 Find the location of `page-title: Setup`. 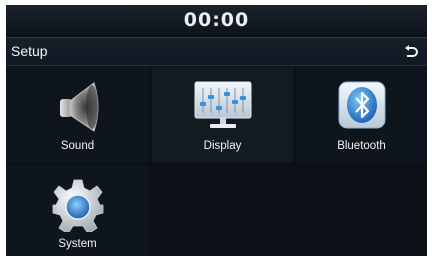

page-title: Setup is located at coordinates (29, 51).